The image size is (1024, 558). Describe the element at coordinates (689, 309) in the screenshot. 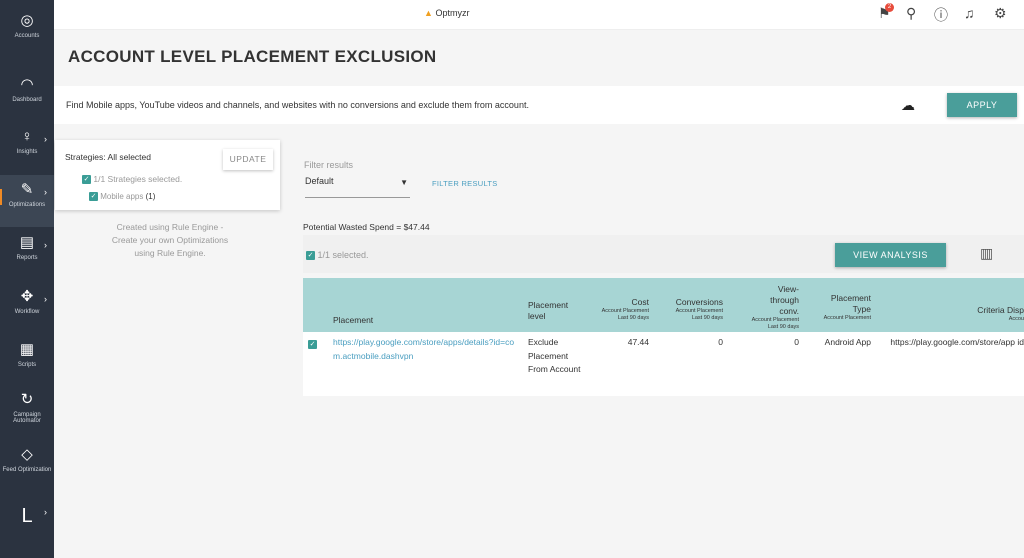

I see `column-conversions: Conversions Account Placement Last 90 days` at that location.